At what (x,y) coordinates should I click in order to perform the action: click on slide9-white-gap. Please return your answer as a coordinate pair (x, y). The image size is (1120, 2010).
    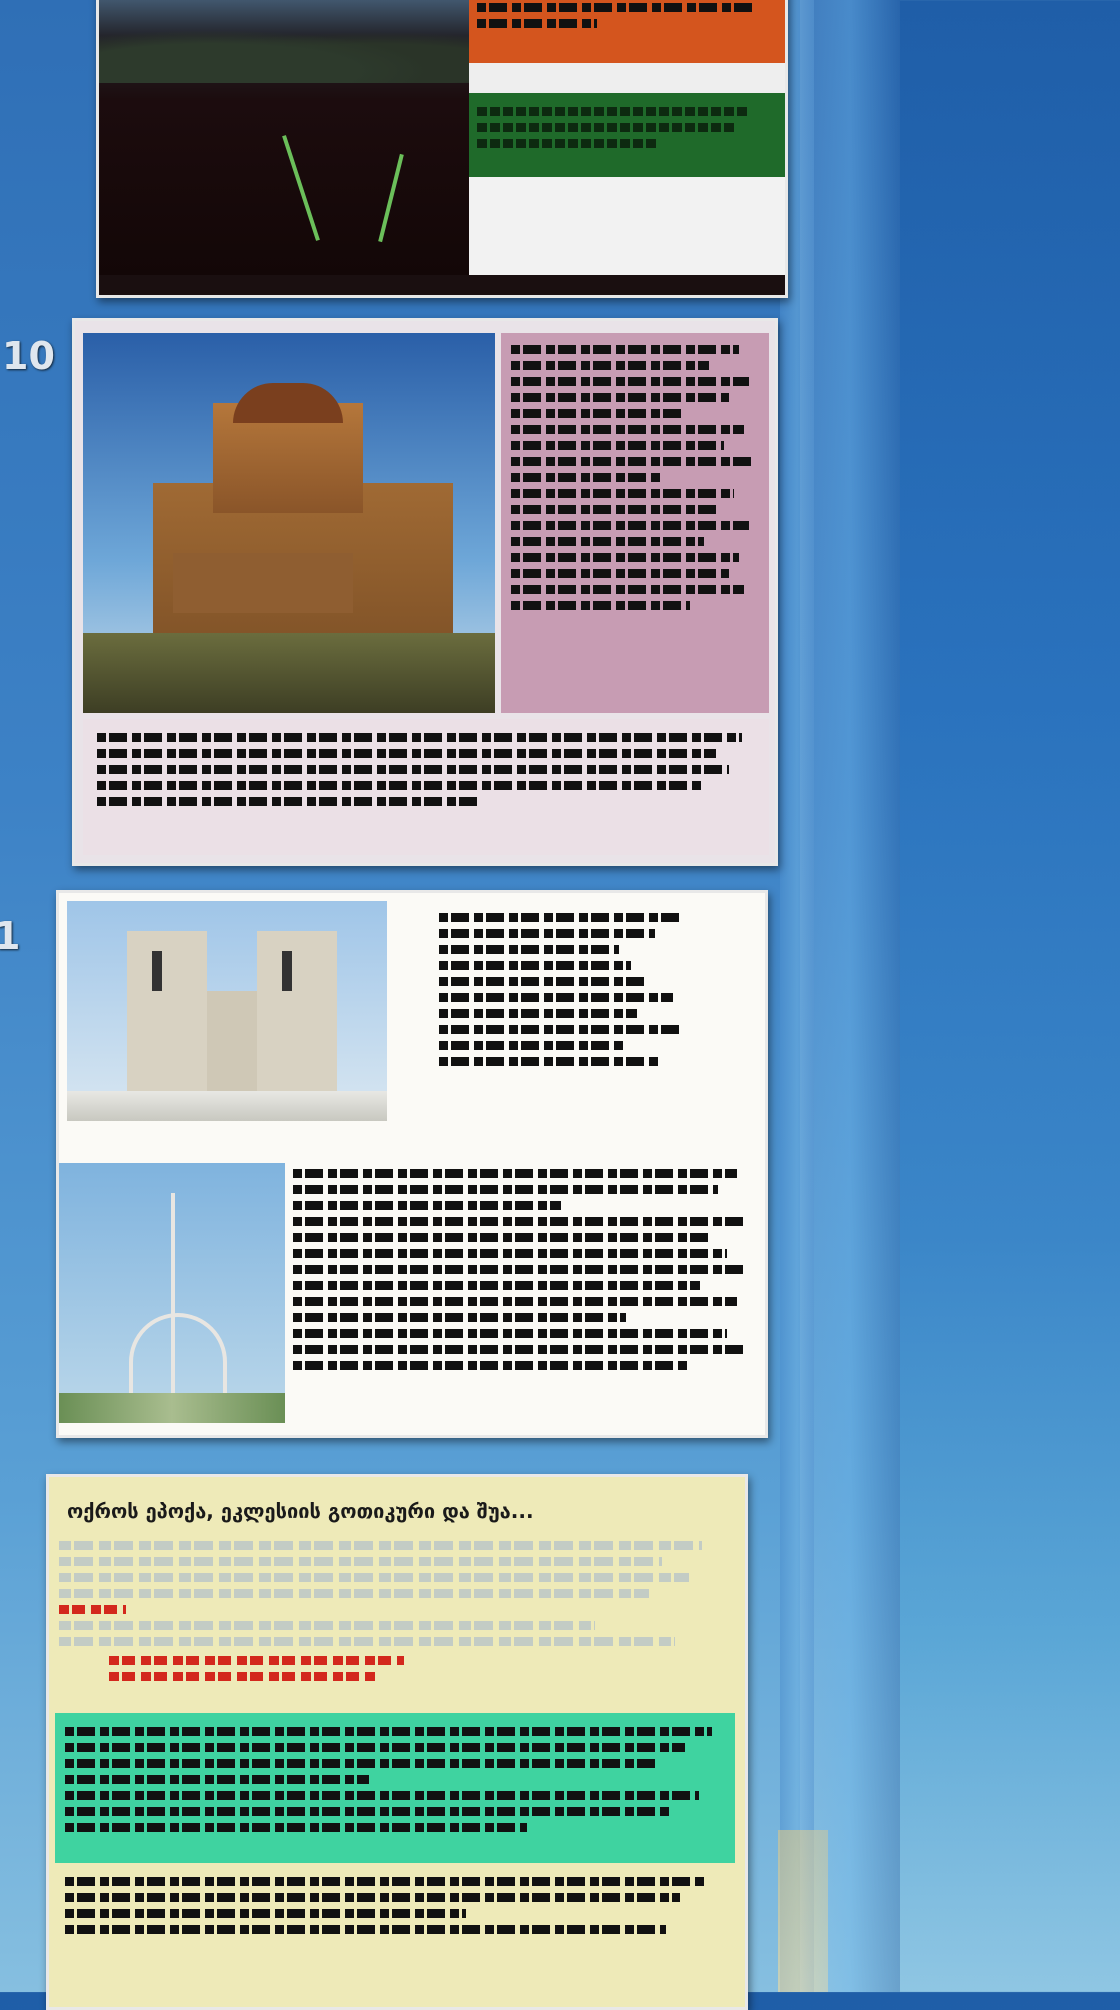
    Looking at the image, I should click on (627, 78).